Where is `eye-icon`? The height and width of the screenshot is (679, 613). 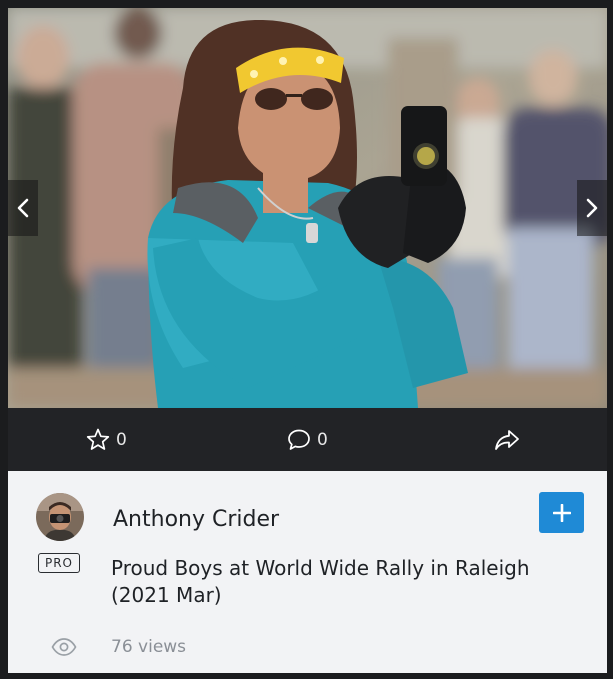 eye-icon is located at coordinates (64, 649).